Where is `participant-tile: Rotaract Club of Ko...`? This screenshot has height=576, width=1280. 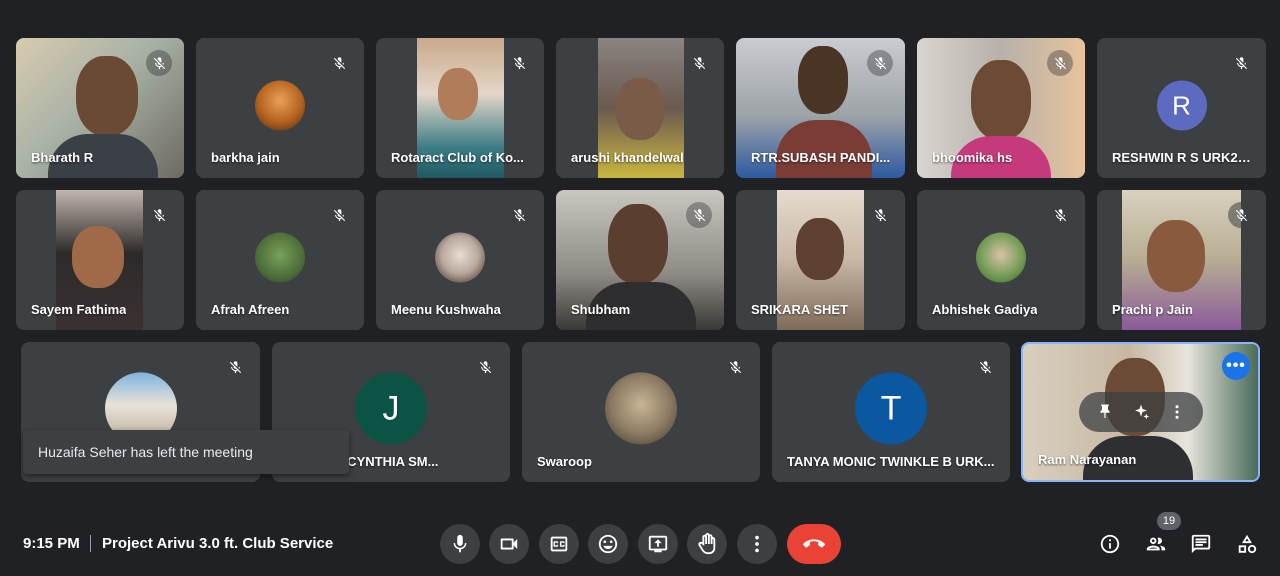 participant-tile: Rotaract Club of Ko... is located at coordinates (460, 108).